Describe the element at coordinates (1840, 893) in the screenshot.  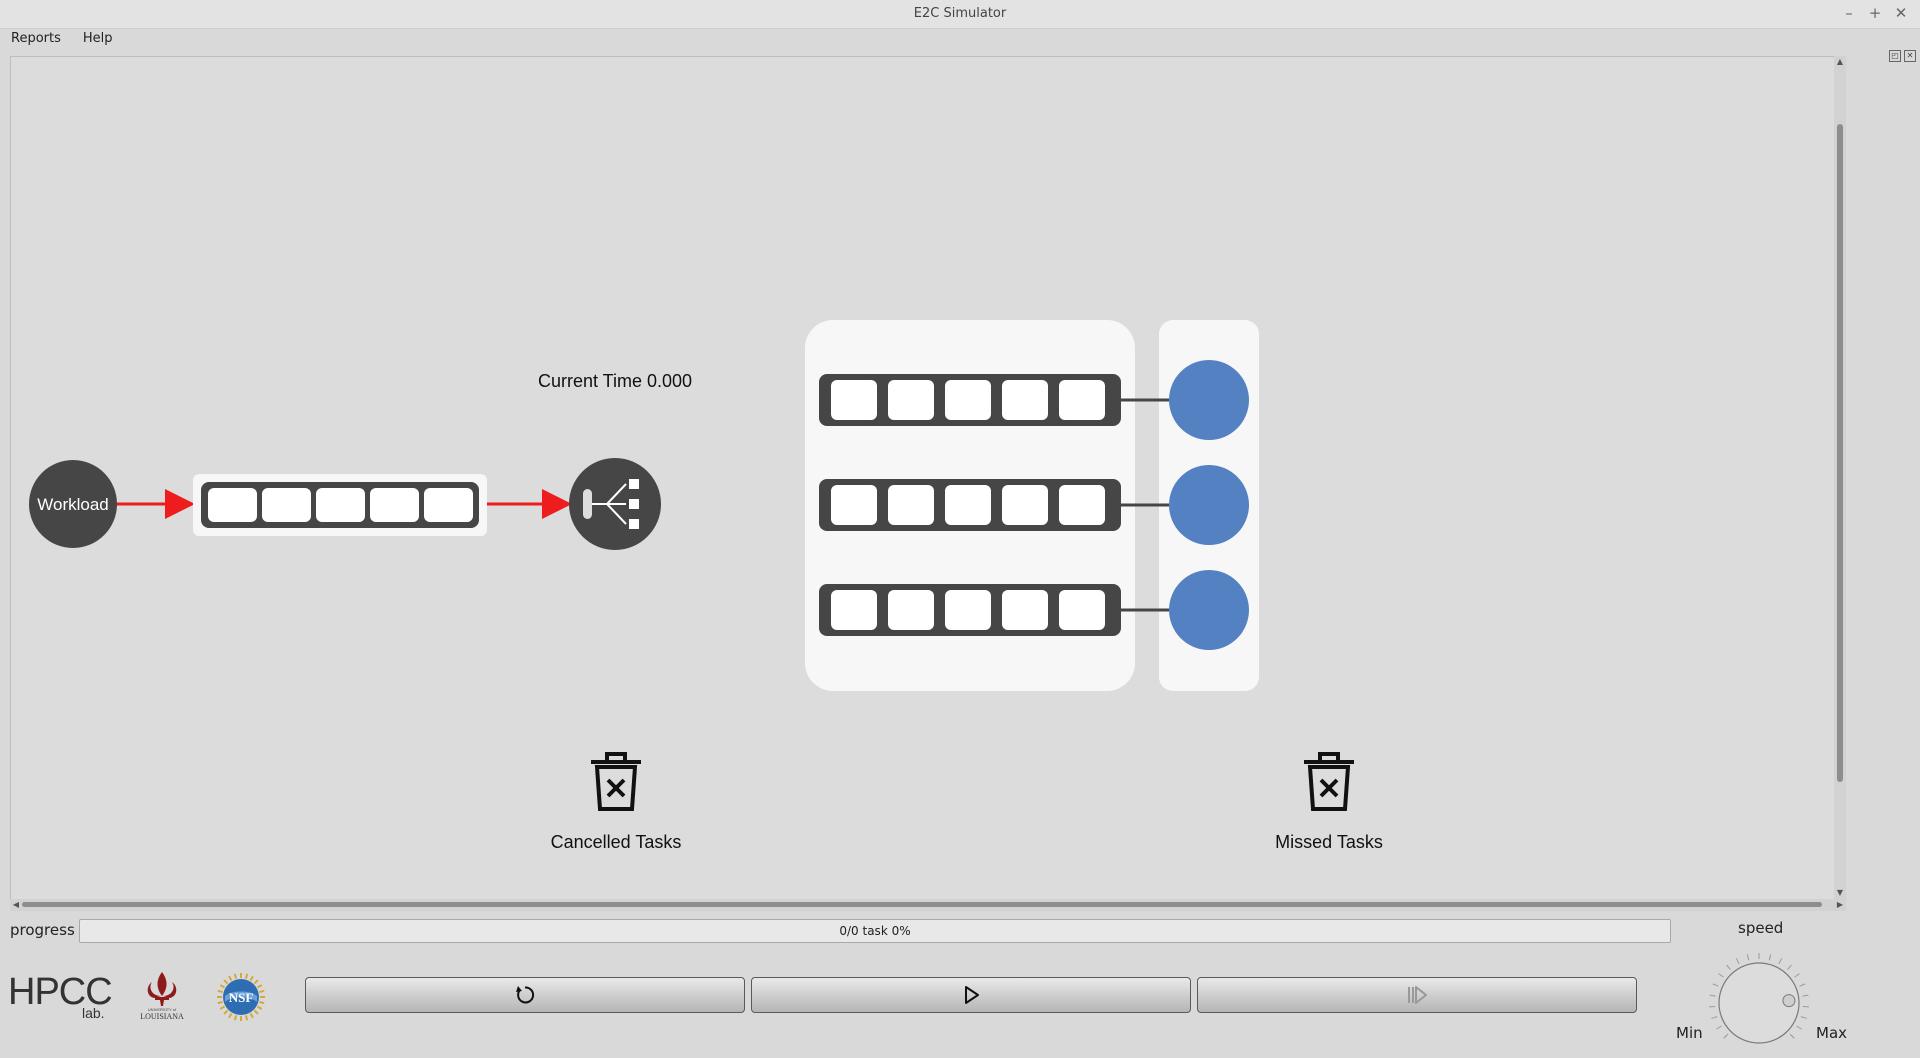
I see `scroll-down-icon: ▼` at that location.